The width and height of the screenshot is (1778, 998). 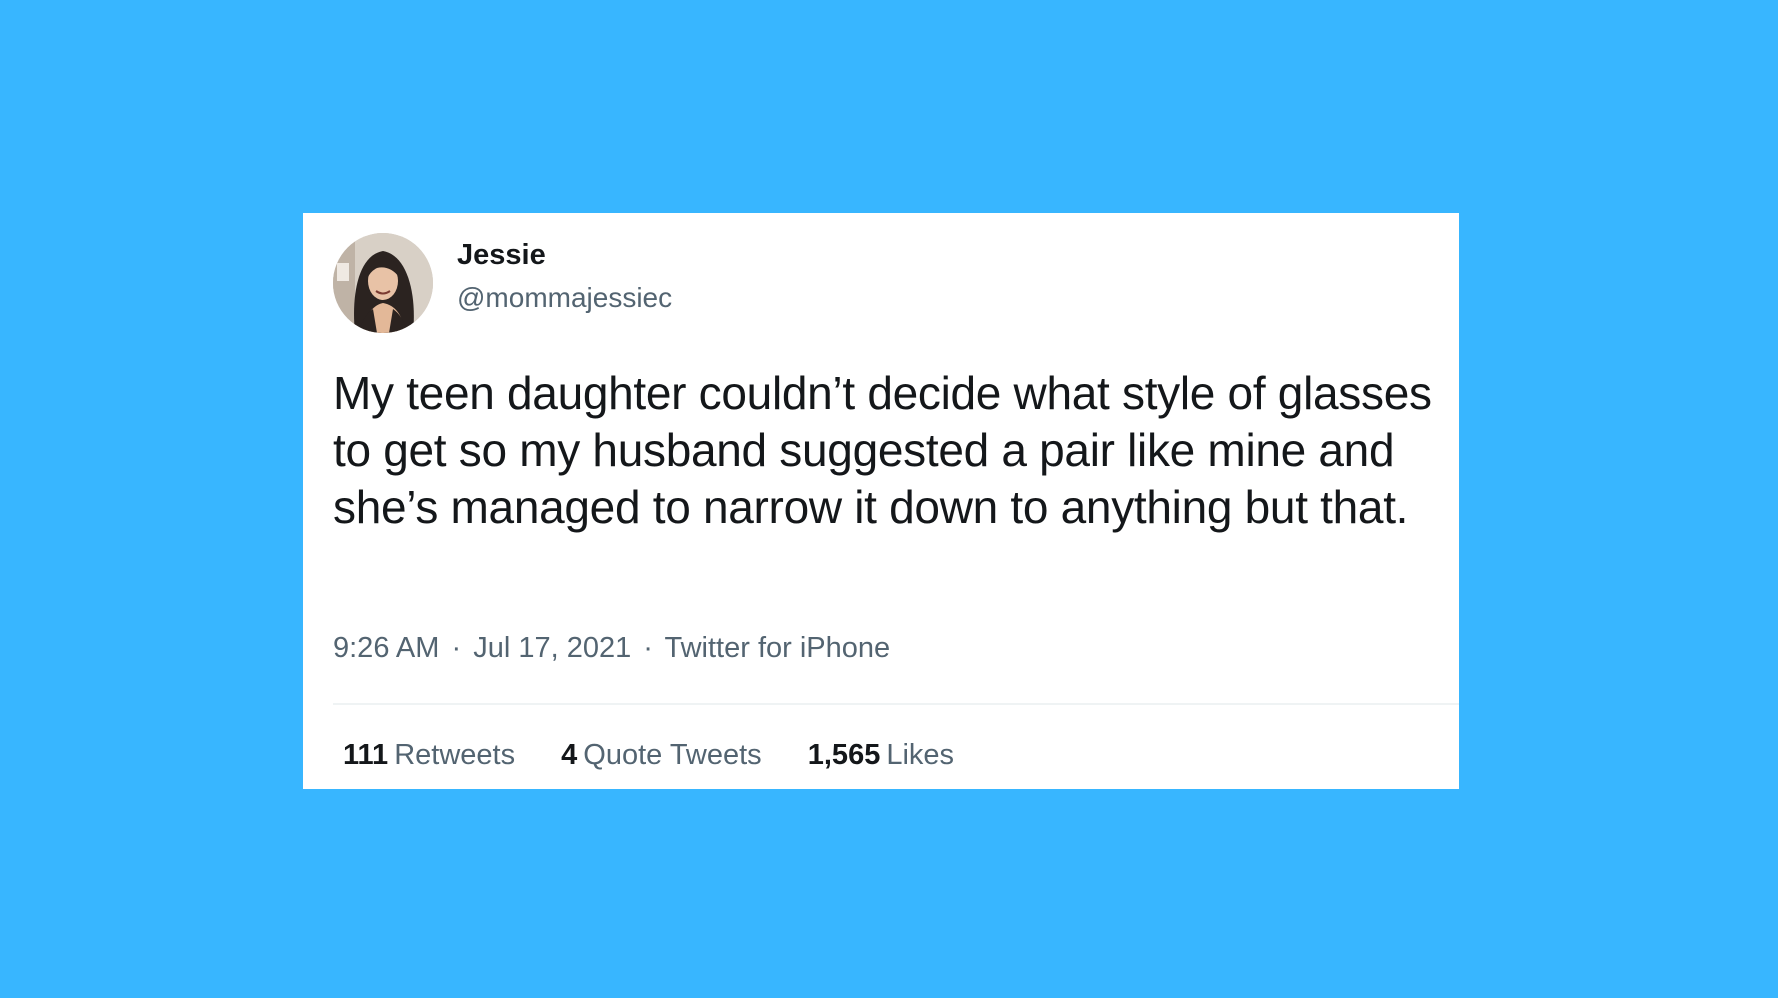 I want to click on author-name: Jessie, so click(x=501, y=255).